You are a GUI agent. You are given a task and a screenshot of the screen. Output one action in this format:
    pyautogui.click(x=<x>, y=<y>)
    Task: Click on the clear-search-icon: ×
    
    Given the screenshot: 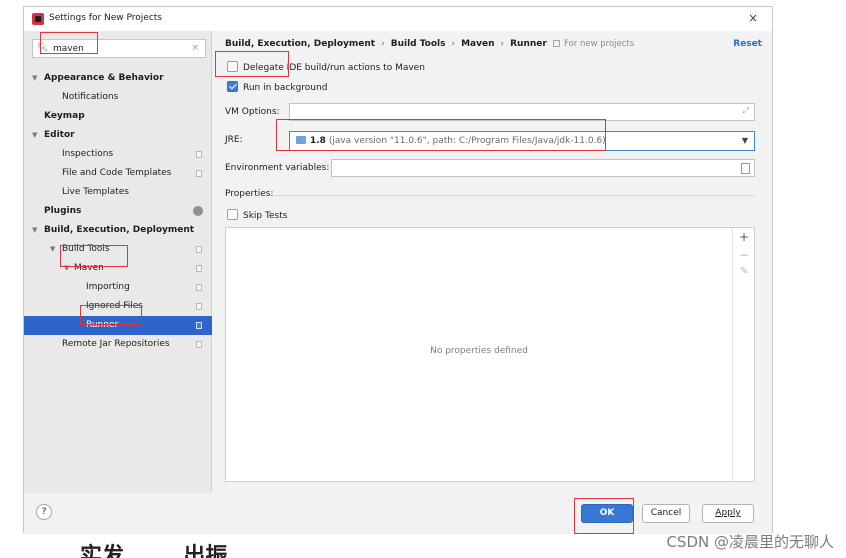 What is the action you would take?
    pyautogui.click(x=195, y=48)
    